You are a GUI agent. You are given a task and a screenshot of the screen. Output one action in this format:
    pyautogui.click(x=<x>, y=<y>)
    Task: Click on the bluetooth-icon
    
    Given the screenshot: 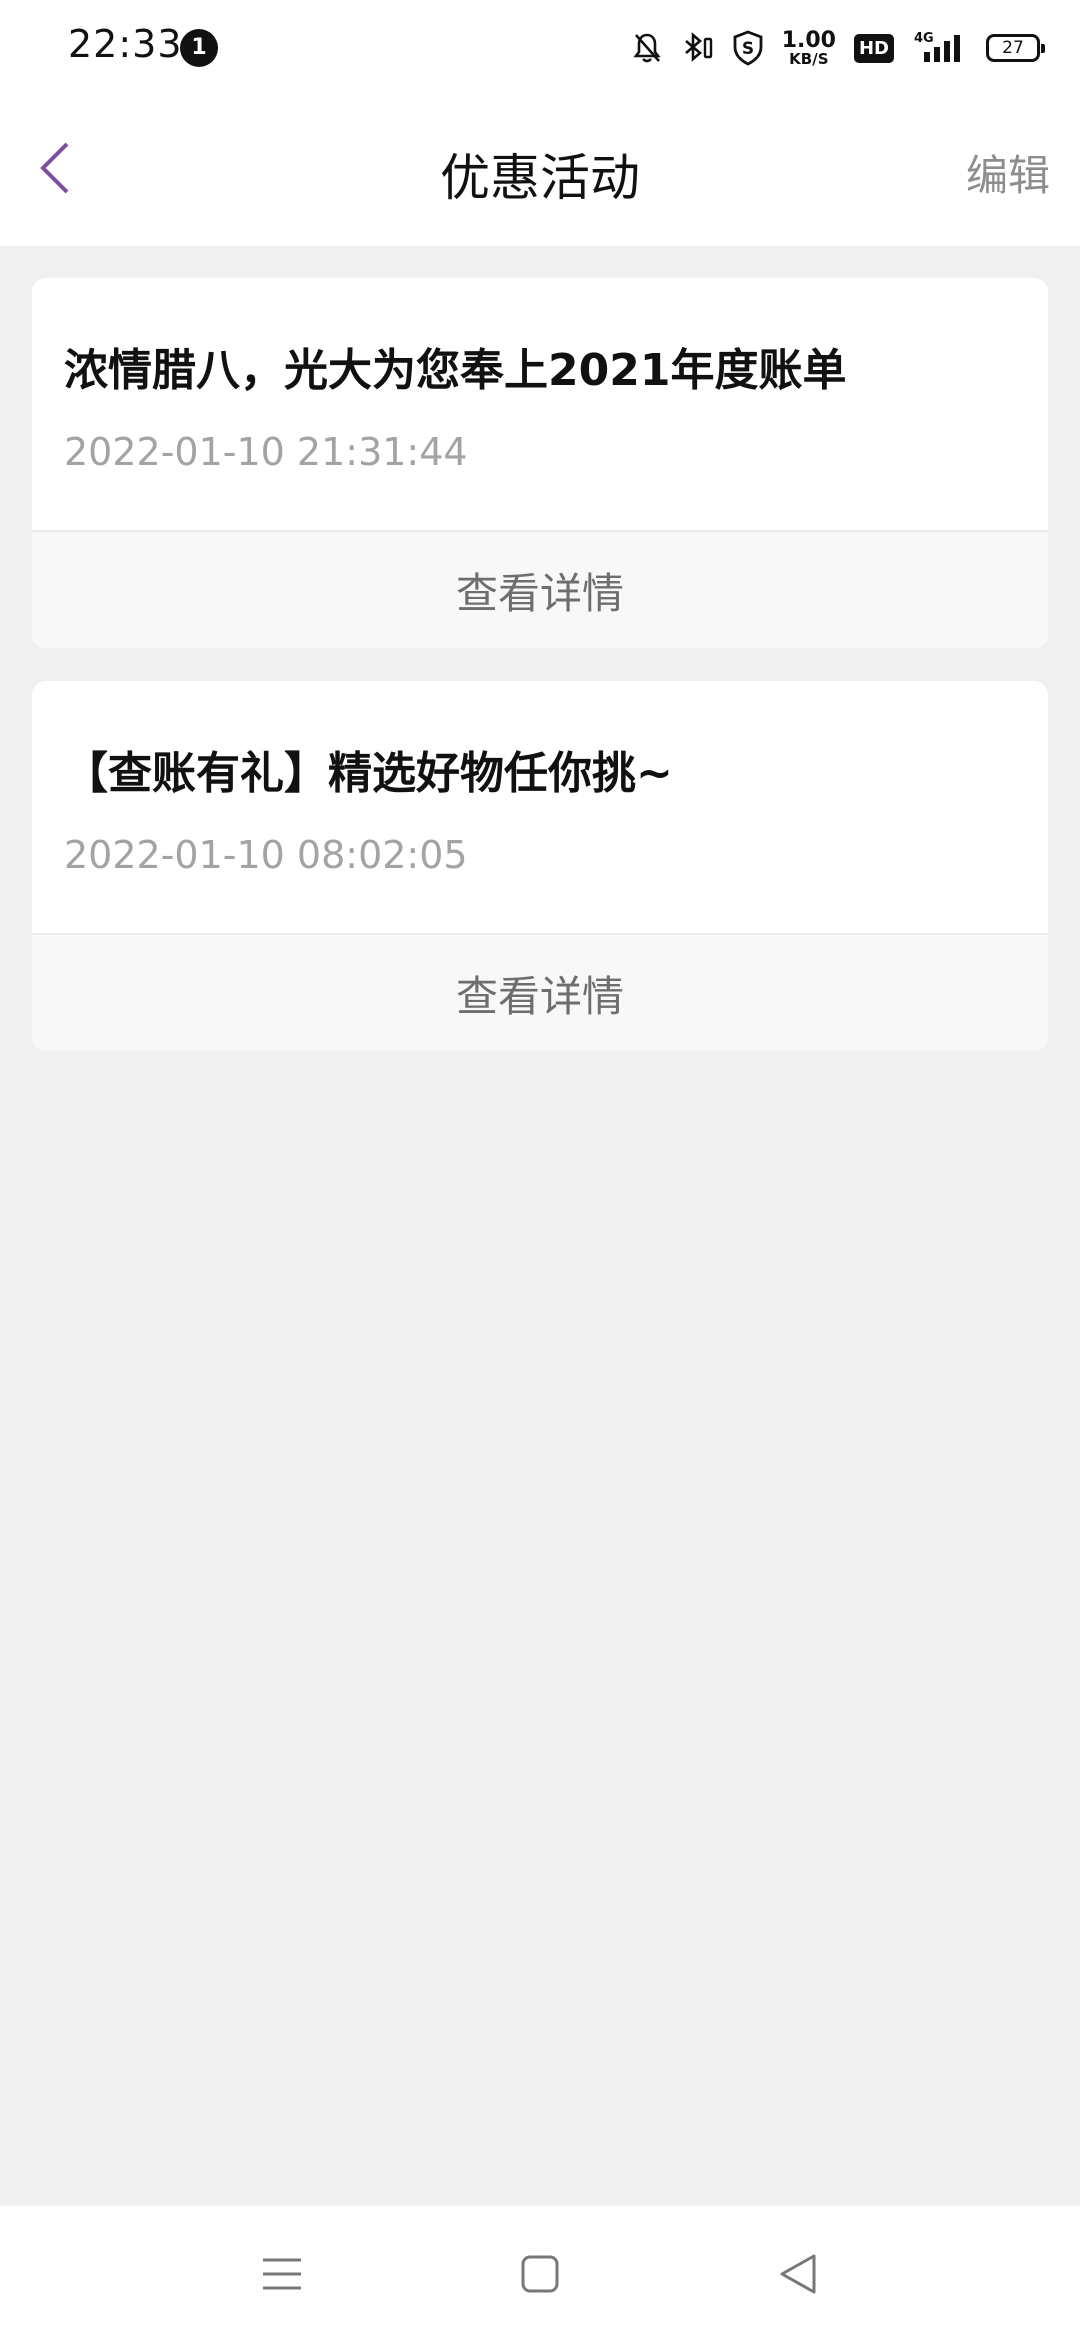 What is the action you would take?
    pyautogui.click(x=697, y=48)
    